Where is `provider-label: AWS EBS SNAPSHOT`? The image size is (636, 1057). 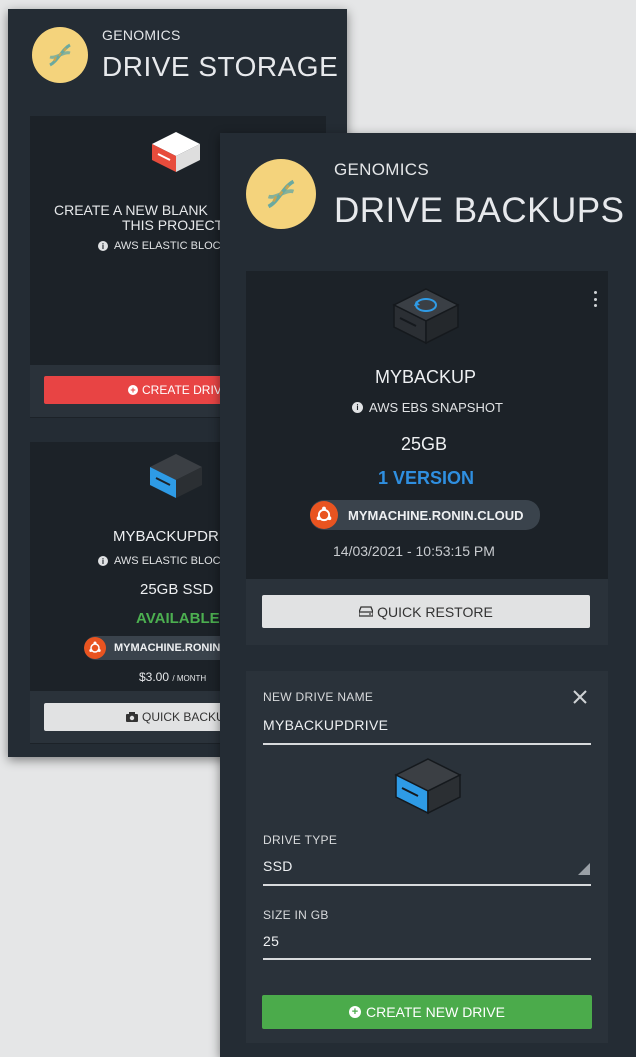 provider-label: AWS EBS SNAPSHOT is located at coordinates (436, 407).